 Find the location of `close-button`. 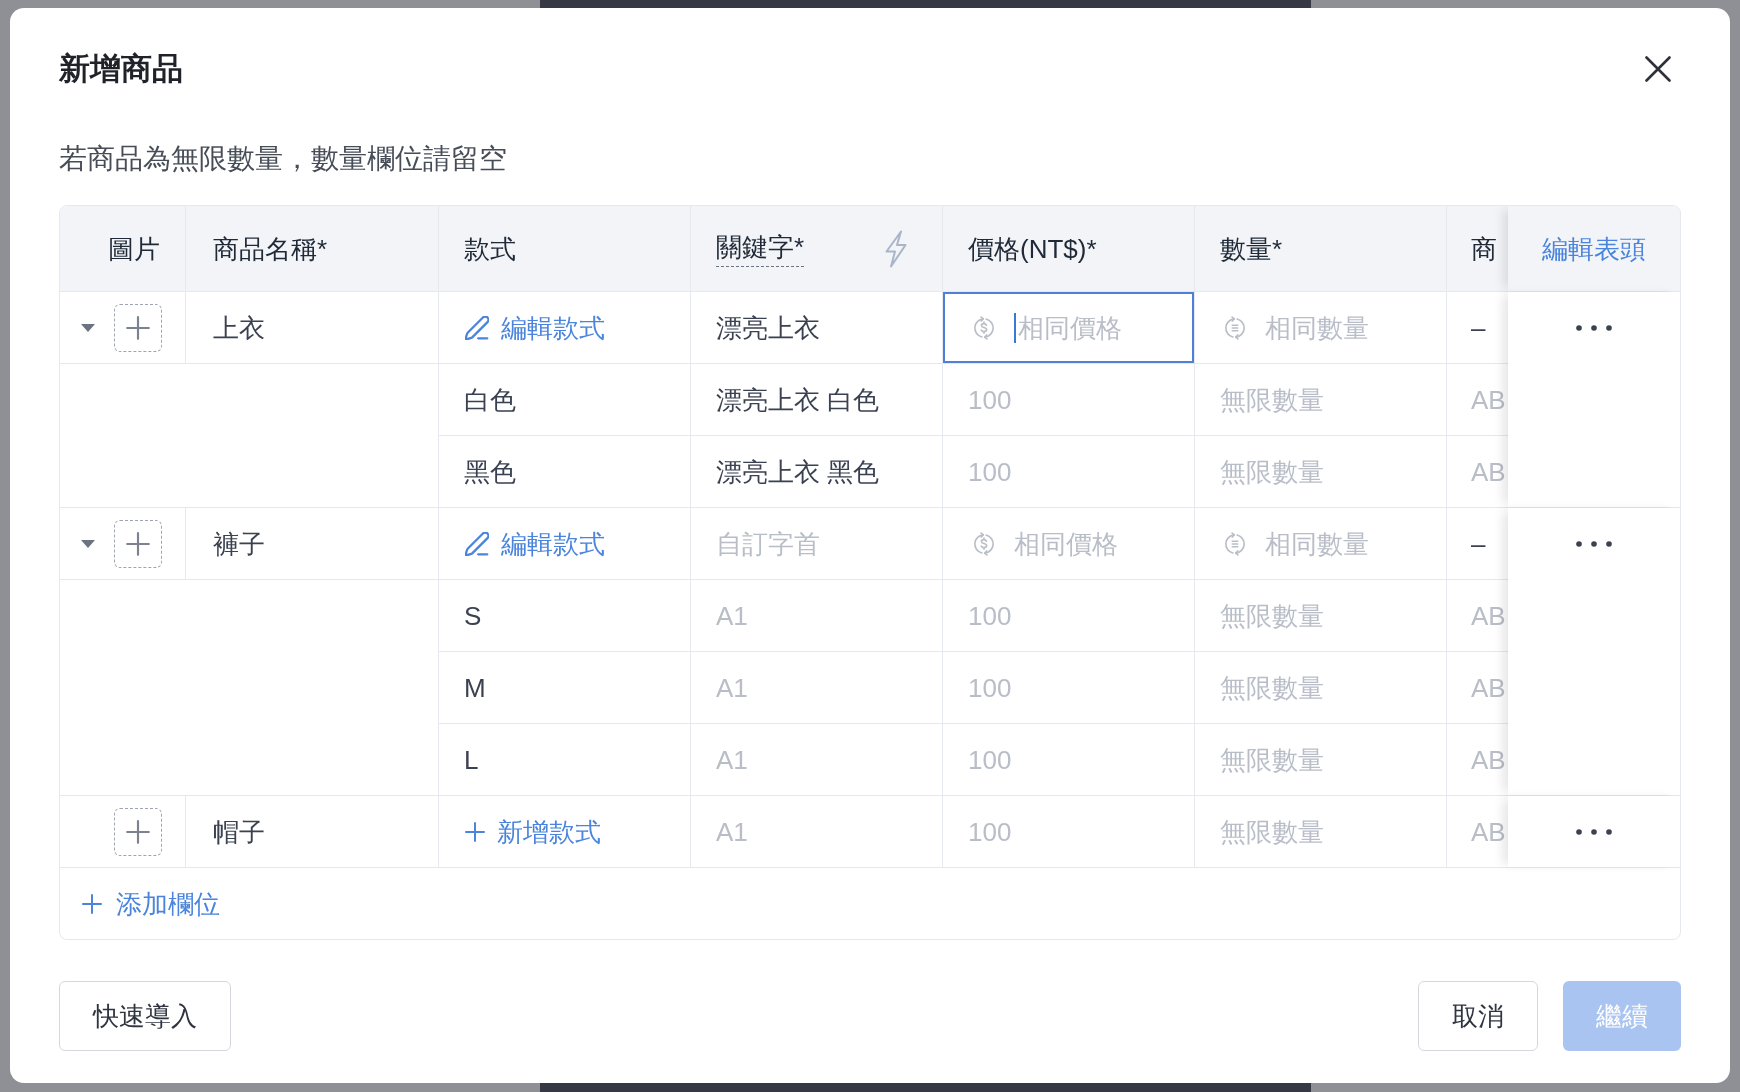

close-button is located at coordinates (1658, 69).